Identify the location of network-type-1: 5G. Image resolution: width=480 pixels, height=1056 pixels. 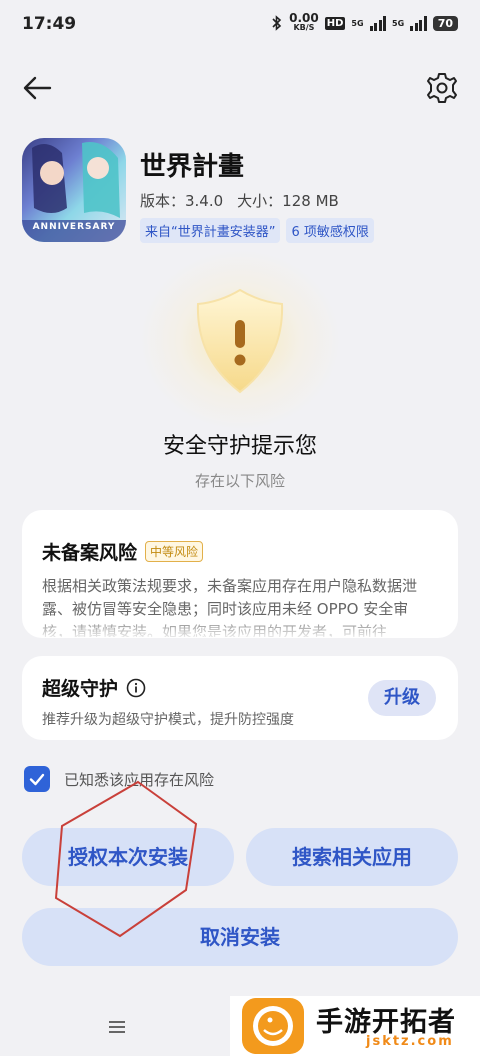
(357, 23).